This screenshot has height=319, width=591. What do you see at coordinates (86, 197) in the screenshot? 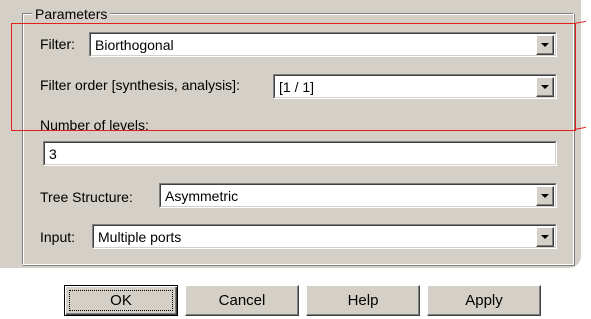
I see `tree-structure-label: Tree Structure:` at bounding box center [86, 197].